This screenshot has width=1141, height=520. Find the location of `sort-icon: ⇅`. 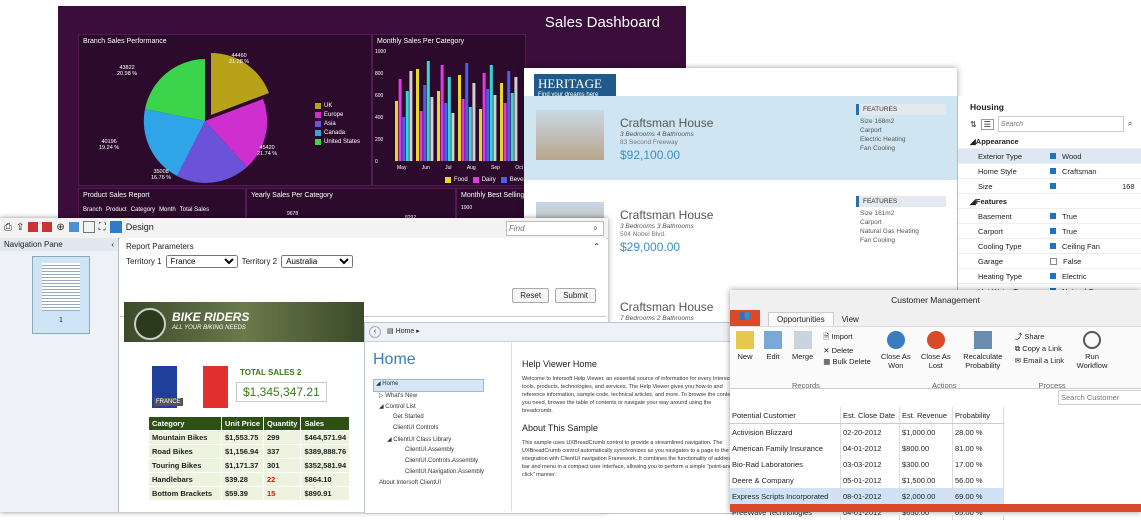

sort-icon: ⇅ is located at coordinates (973, 124).